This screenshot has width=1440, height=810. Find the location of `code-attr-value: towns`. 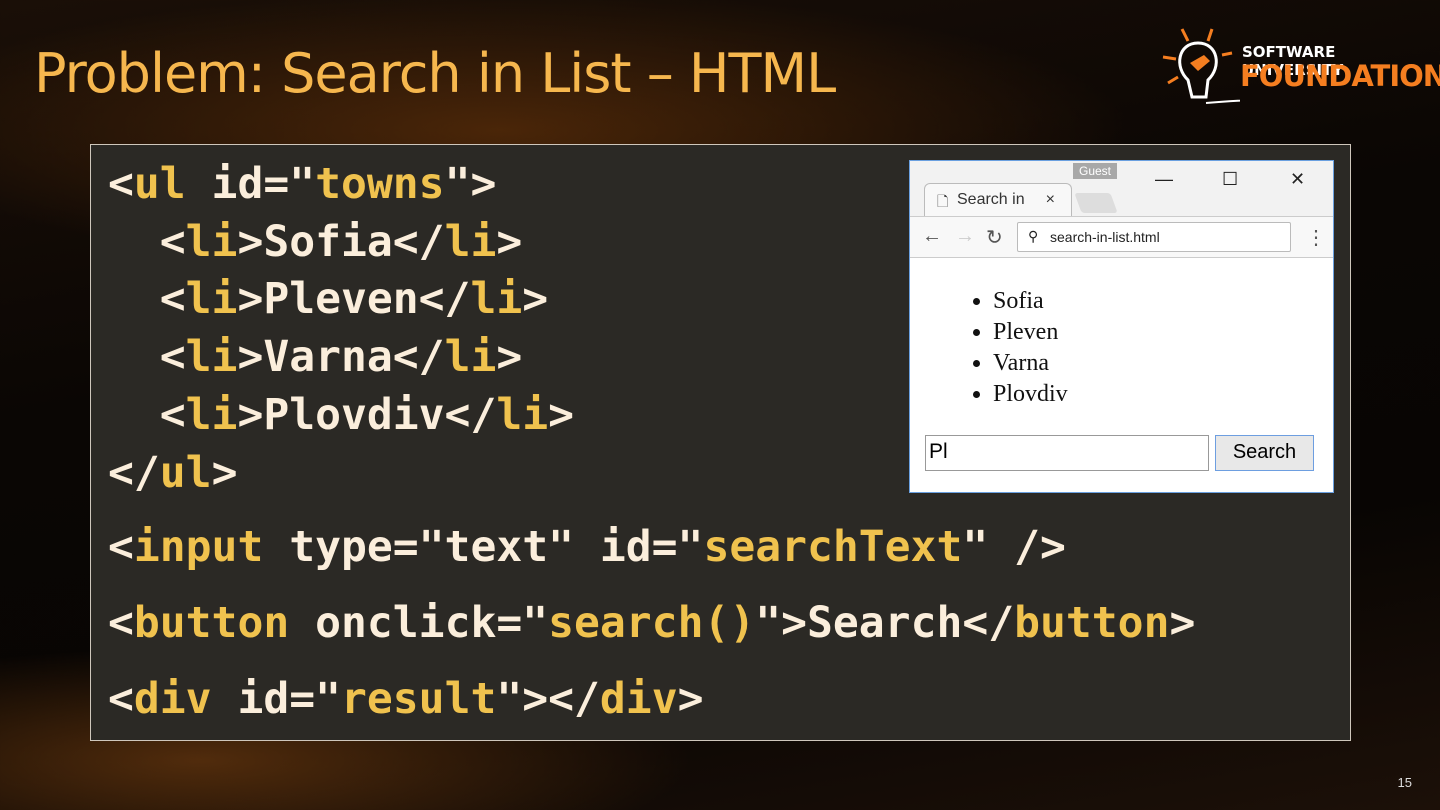

code-attr-value: towns is located at coordinates (380, 184).